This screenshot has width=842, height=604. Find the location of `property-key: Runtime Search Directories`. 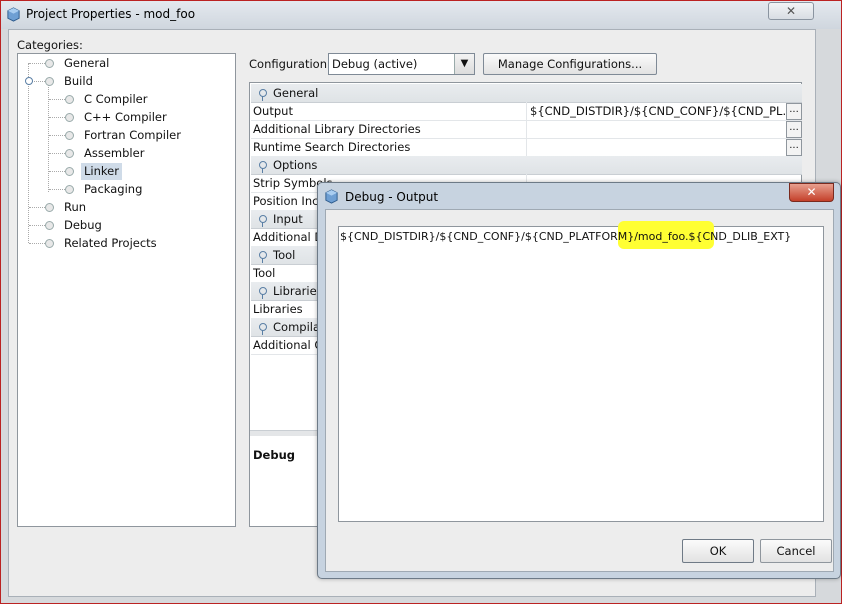

property-key: Runtime Search Directories is located at coordinates (332, 147).